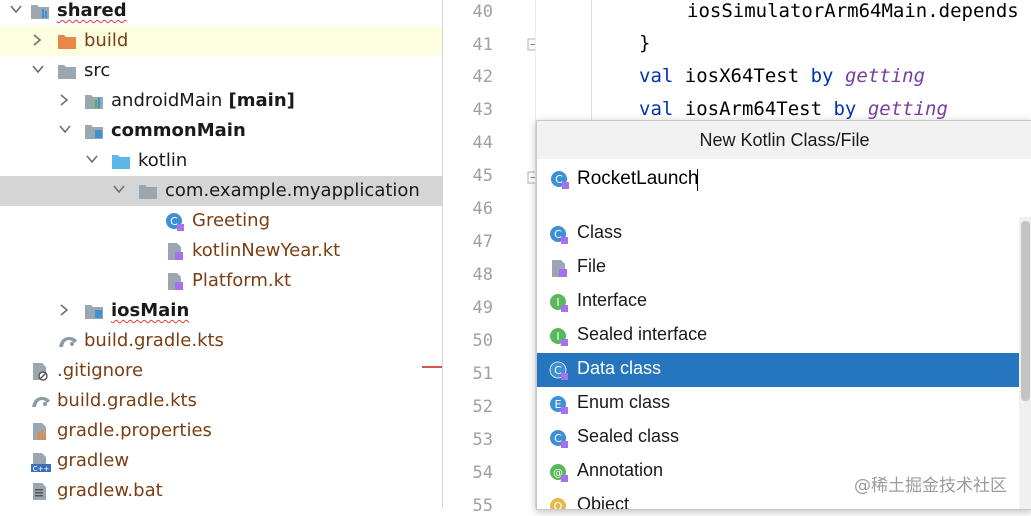 The height and width of the screenshot is (516, 1031). I want to click on tree-row-build-gradle-shared: build.gradle.kts, so click(221, 341).